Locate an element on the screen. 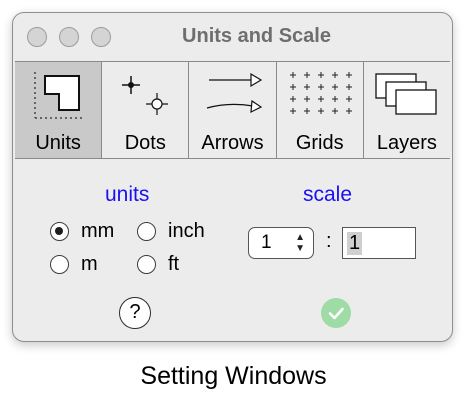  radio-ft: ft is located at coordinates (158, 264).